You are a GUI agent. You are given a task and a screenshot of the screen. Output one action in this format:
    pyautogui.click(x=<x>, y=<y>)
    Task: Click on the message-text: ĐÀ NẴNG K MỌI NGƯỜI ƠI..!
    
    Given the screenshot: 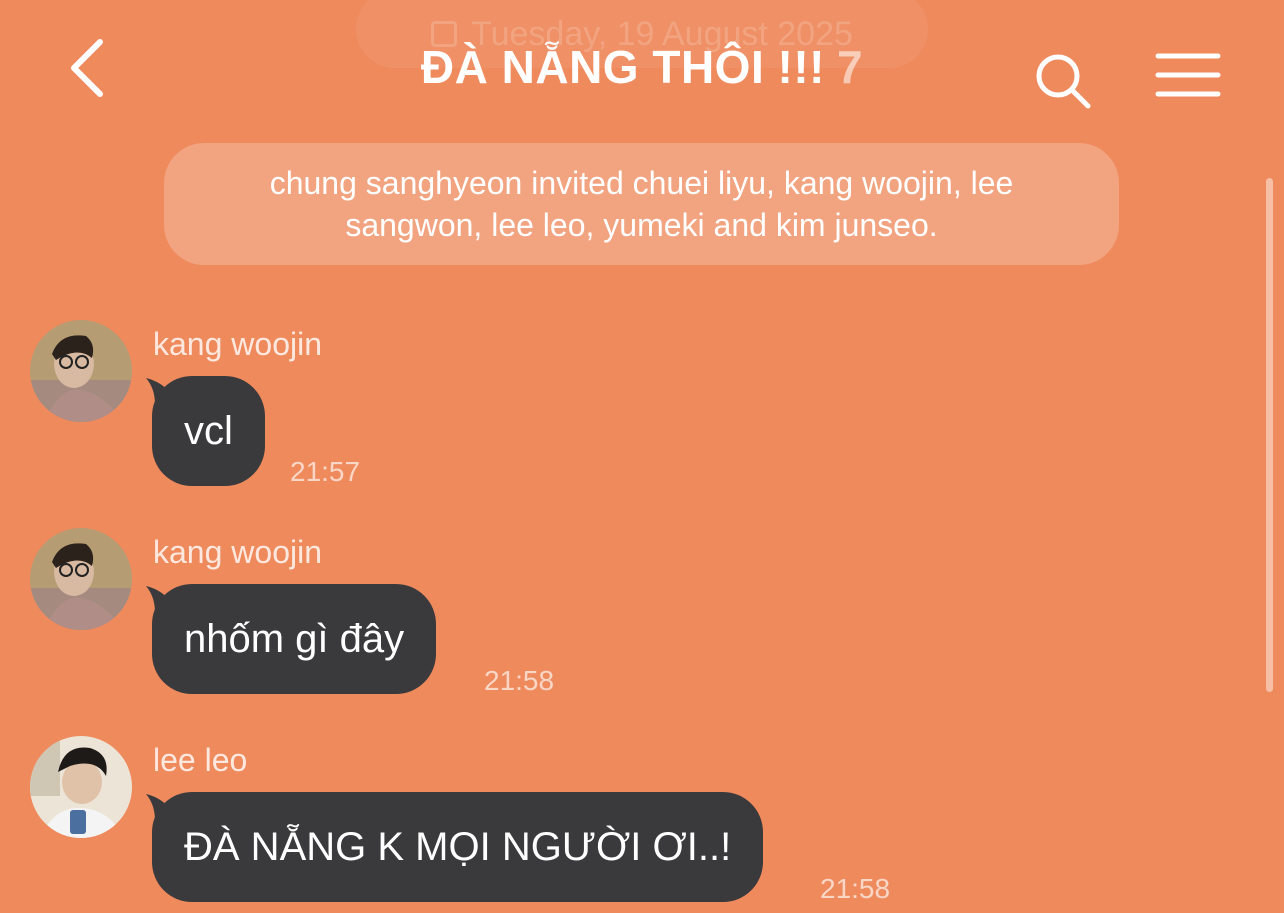 What is the action you would take?
    pyautogui.click(x=458, y=847)
    